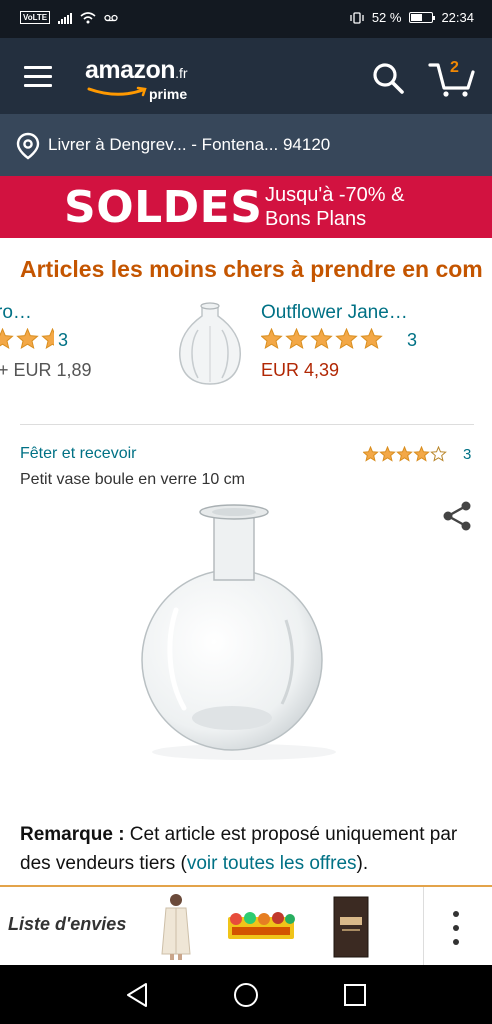  What do you see at coordinates (67, 924) in the screenshot?
I see `wishlist-label: Liste d'envies` at bounding box center [67, 924].